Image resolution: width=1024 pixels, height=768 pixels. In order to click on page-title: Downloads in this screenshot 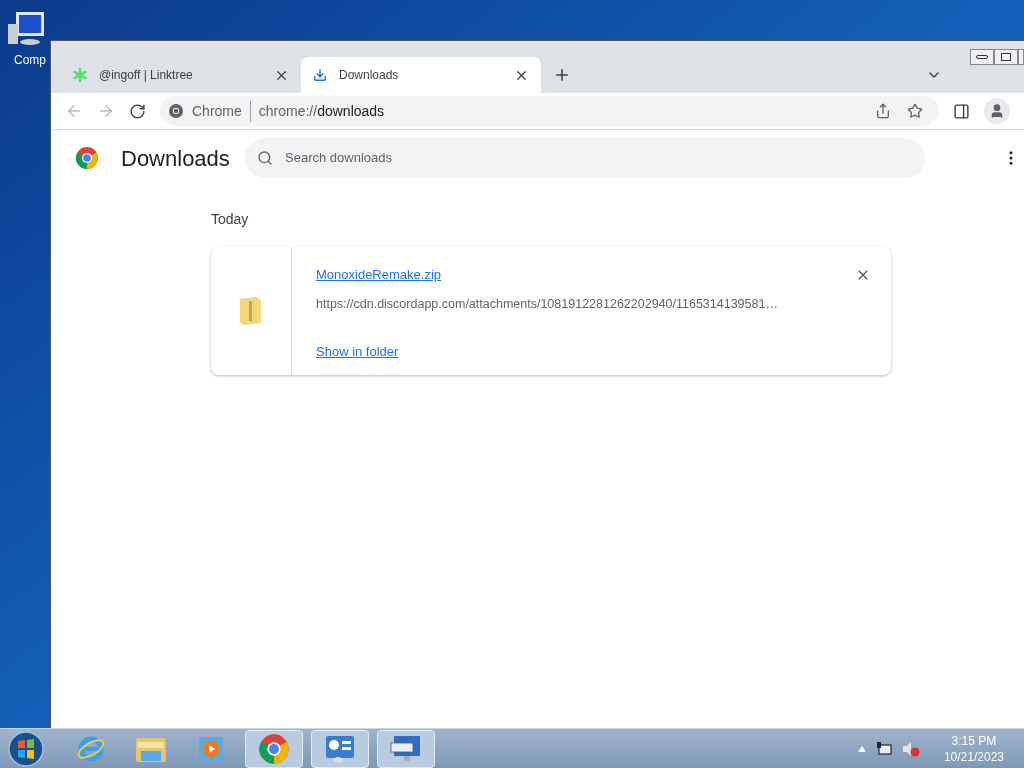, I will do `click(176, 158)`.